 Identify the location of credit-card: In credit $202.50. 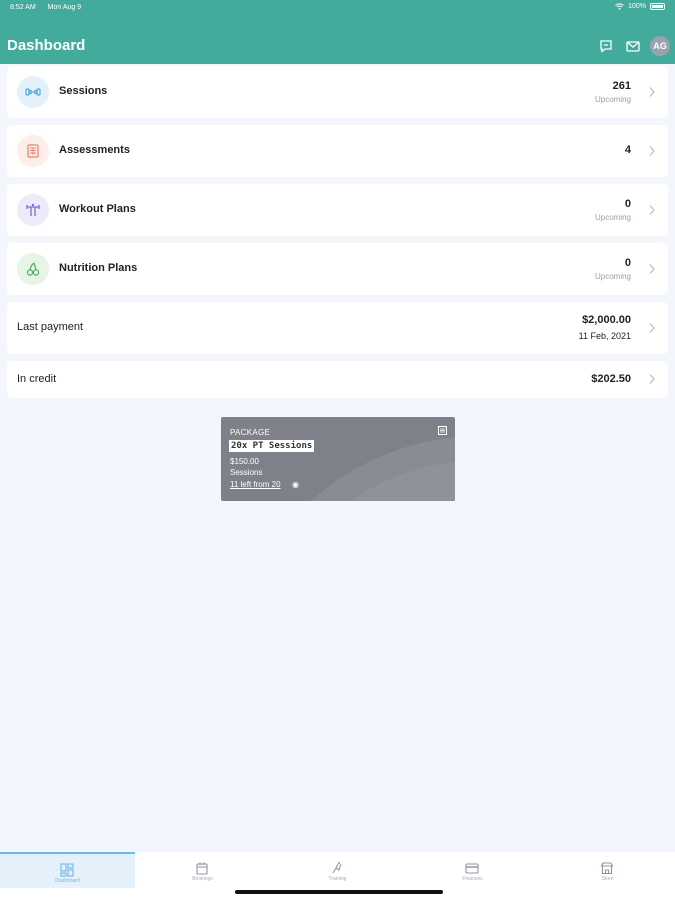
(337, 379).